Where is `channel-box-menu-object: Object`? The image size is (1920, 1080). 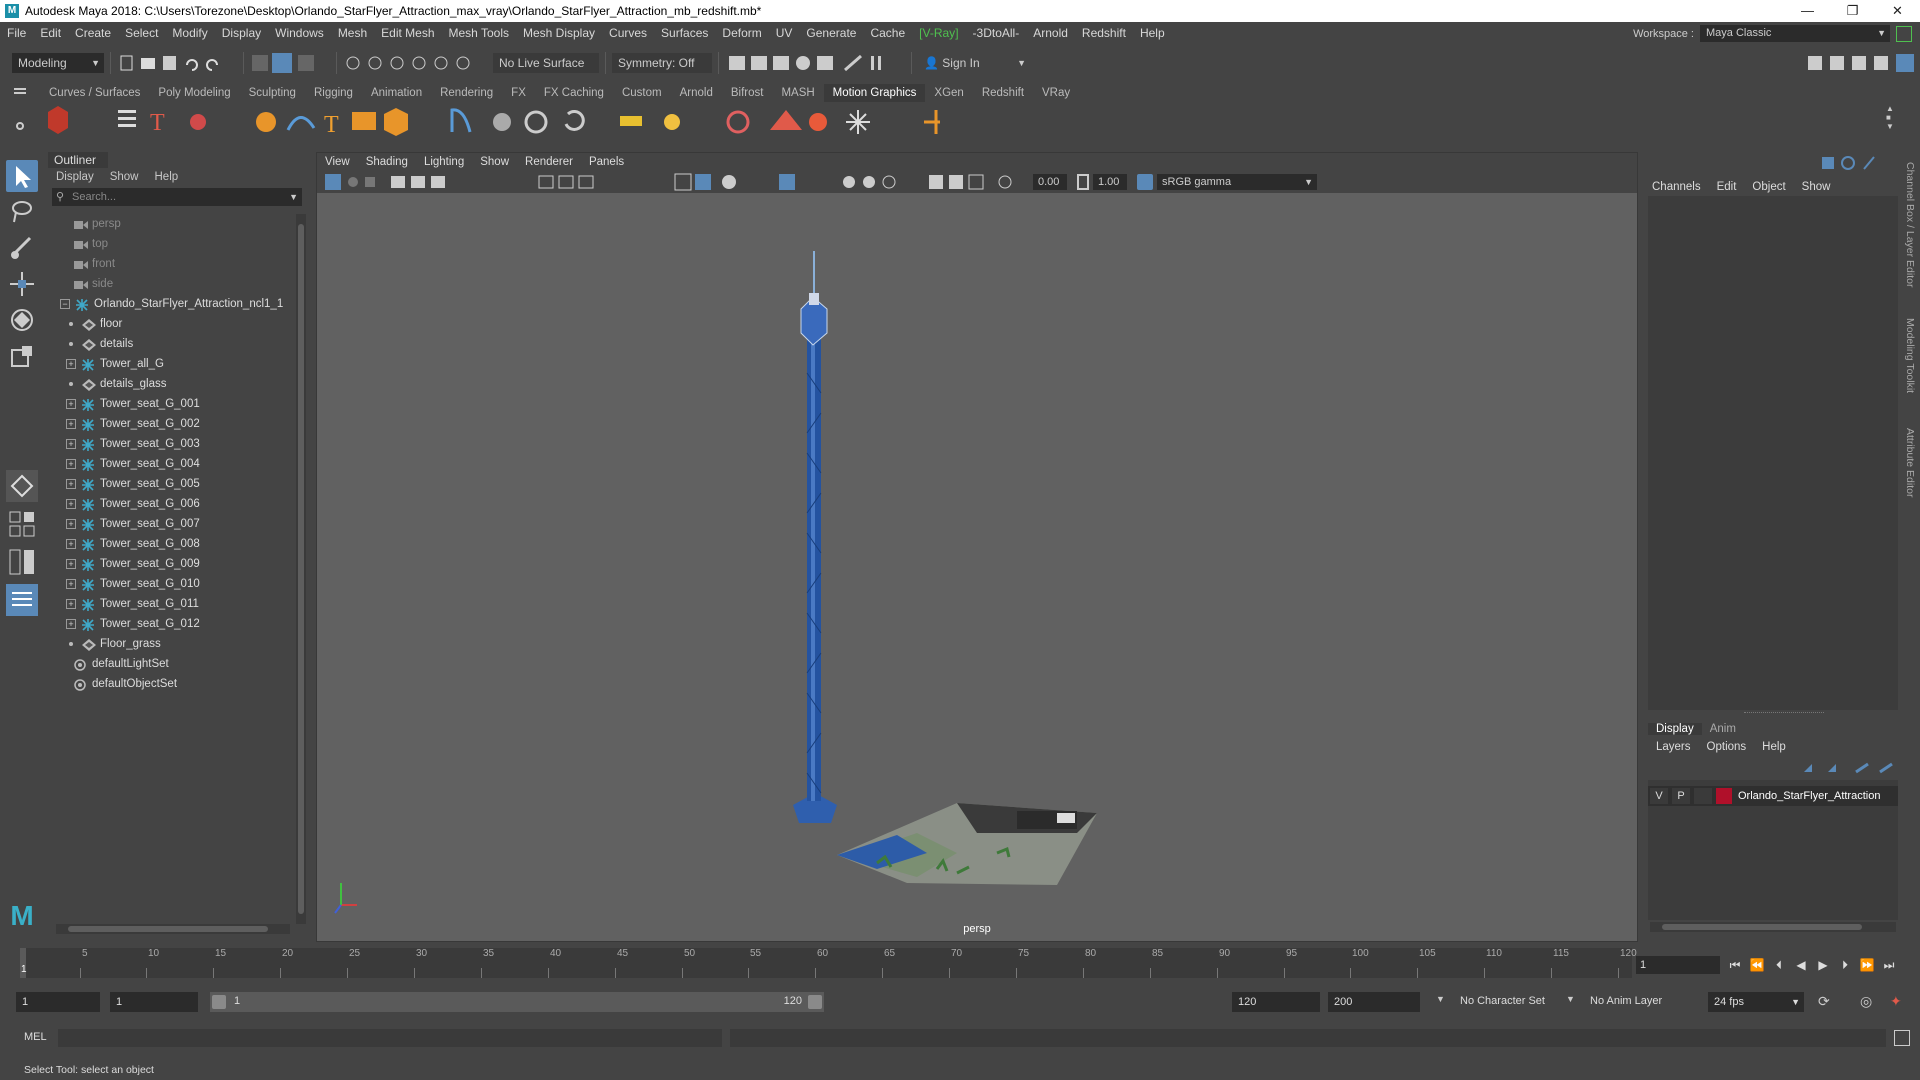
channel-box-menu-object: Object is located at coordinates (1768, 187).